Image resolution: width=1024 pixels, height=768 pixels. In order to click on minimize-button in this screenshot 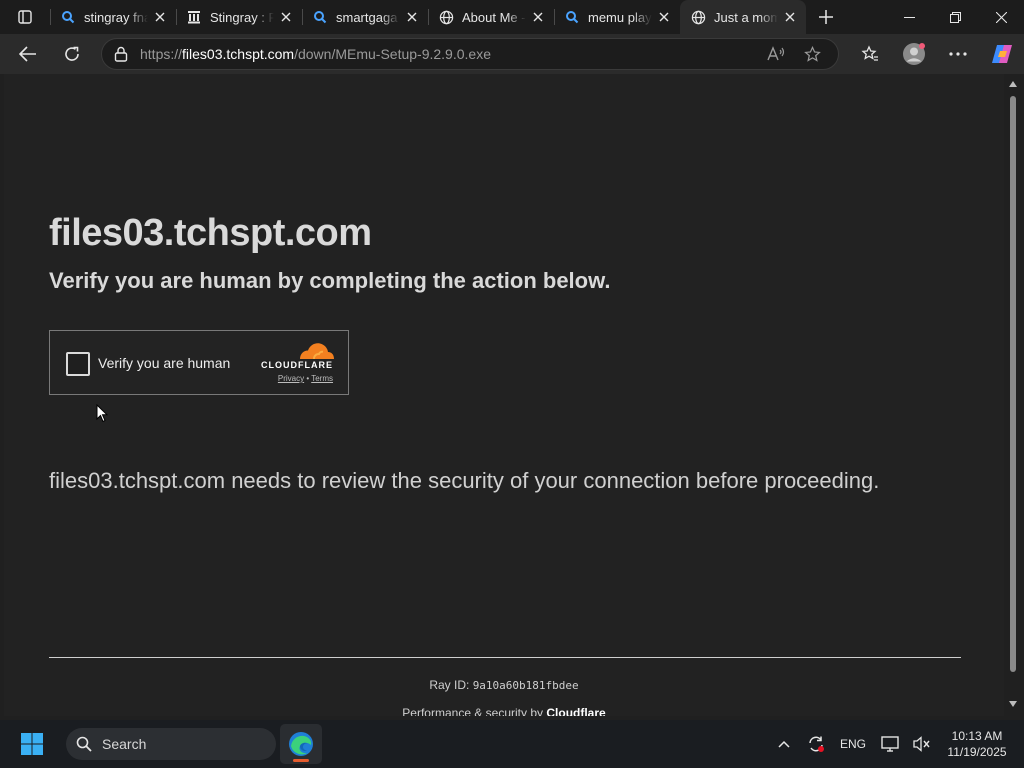, I will do `click(909, 17)`.